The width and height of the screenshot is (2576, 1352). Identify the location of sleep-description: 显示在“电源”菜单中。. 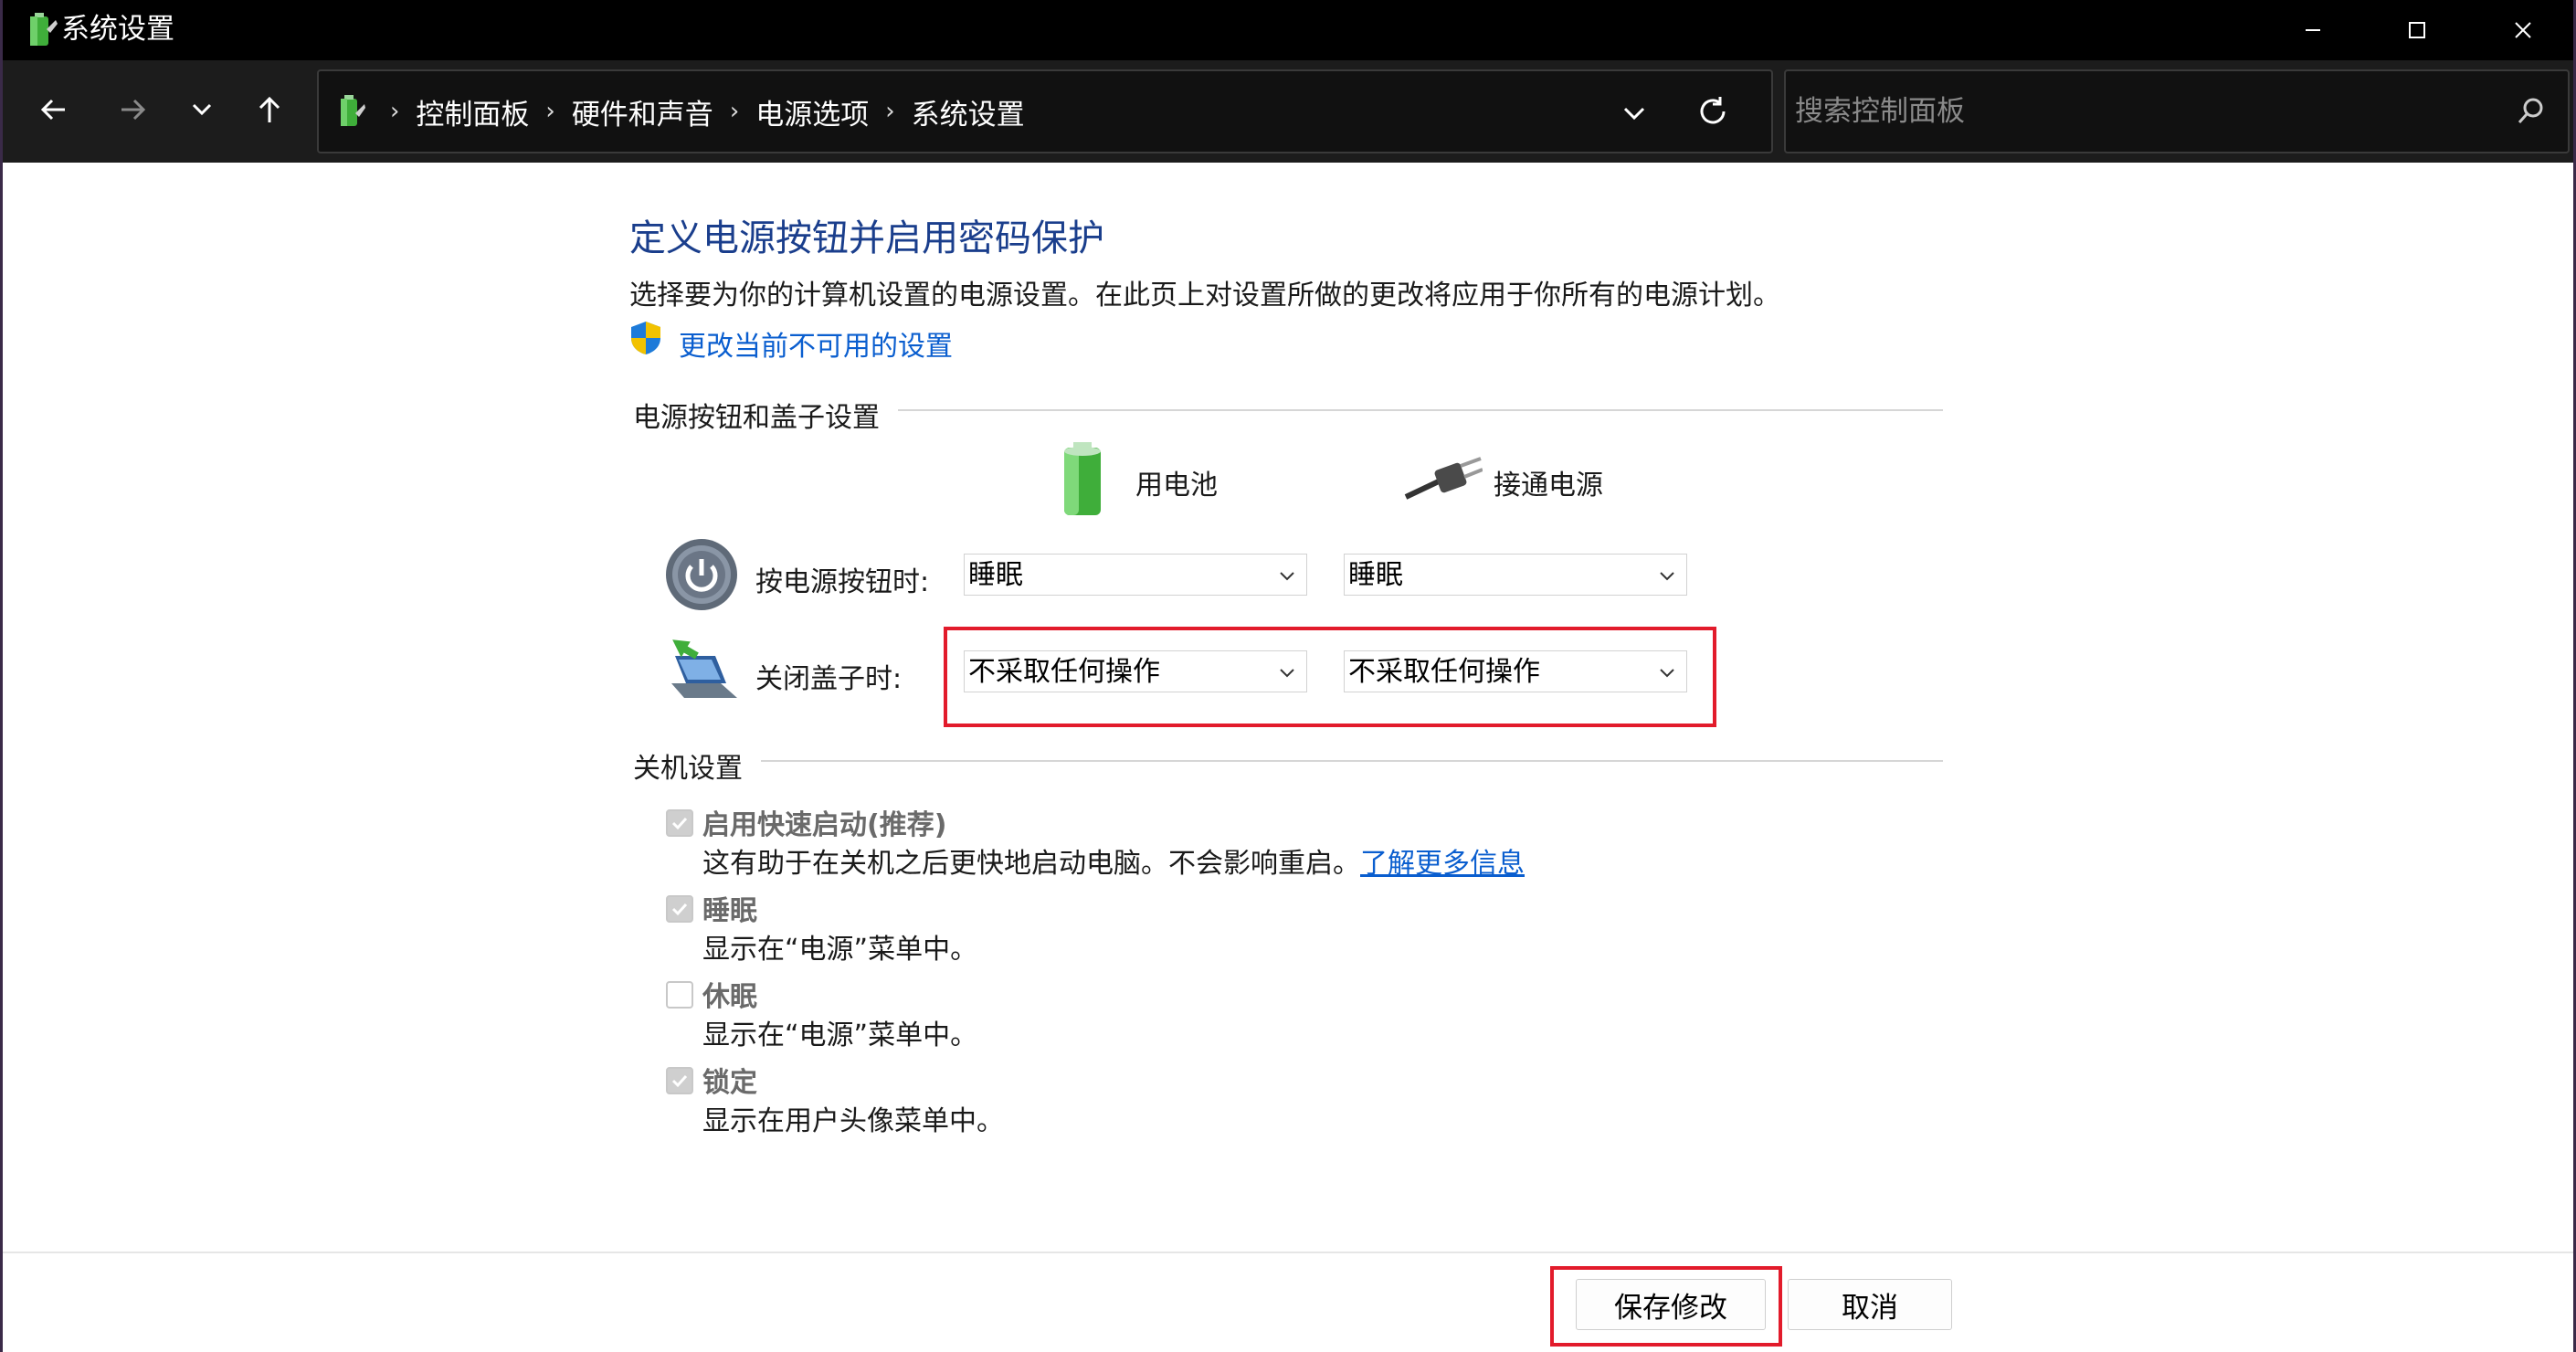
(840, 950).